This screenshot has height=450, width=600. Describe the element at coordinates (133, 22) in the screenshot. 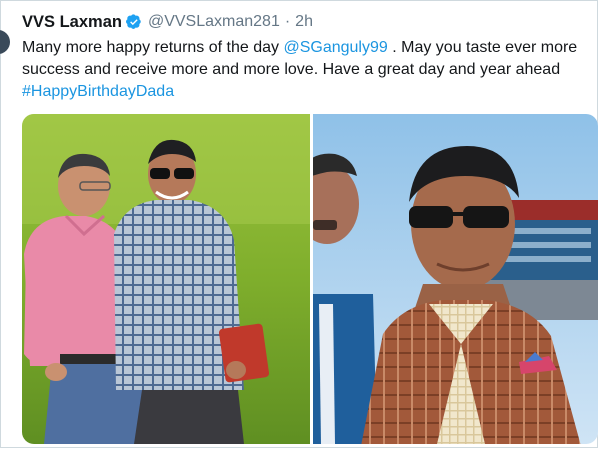

I see `verified-badge-icon` at that location.